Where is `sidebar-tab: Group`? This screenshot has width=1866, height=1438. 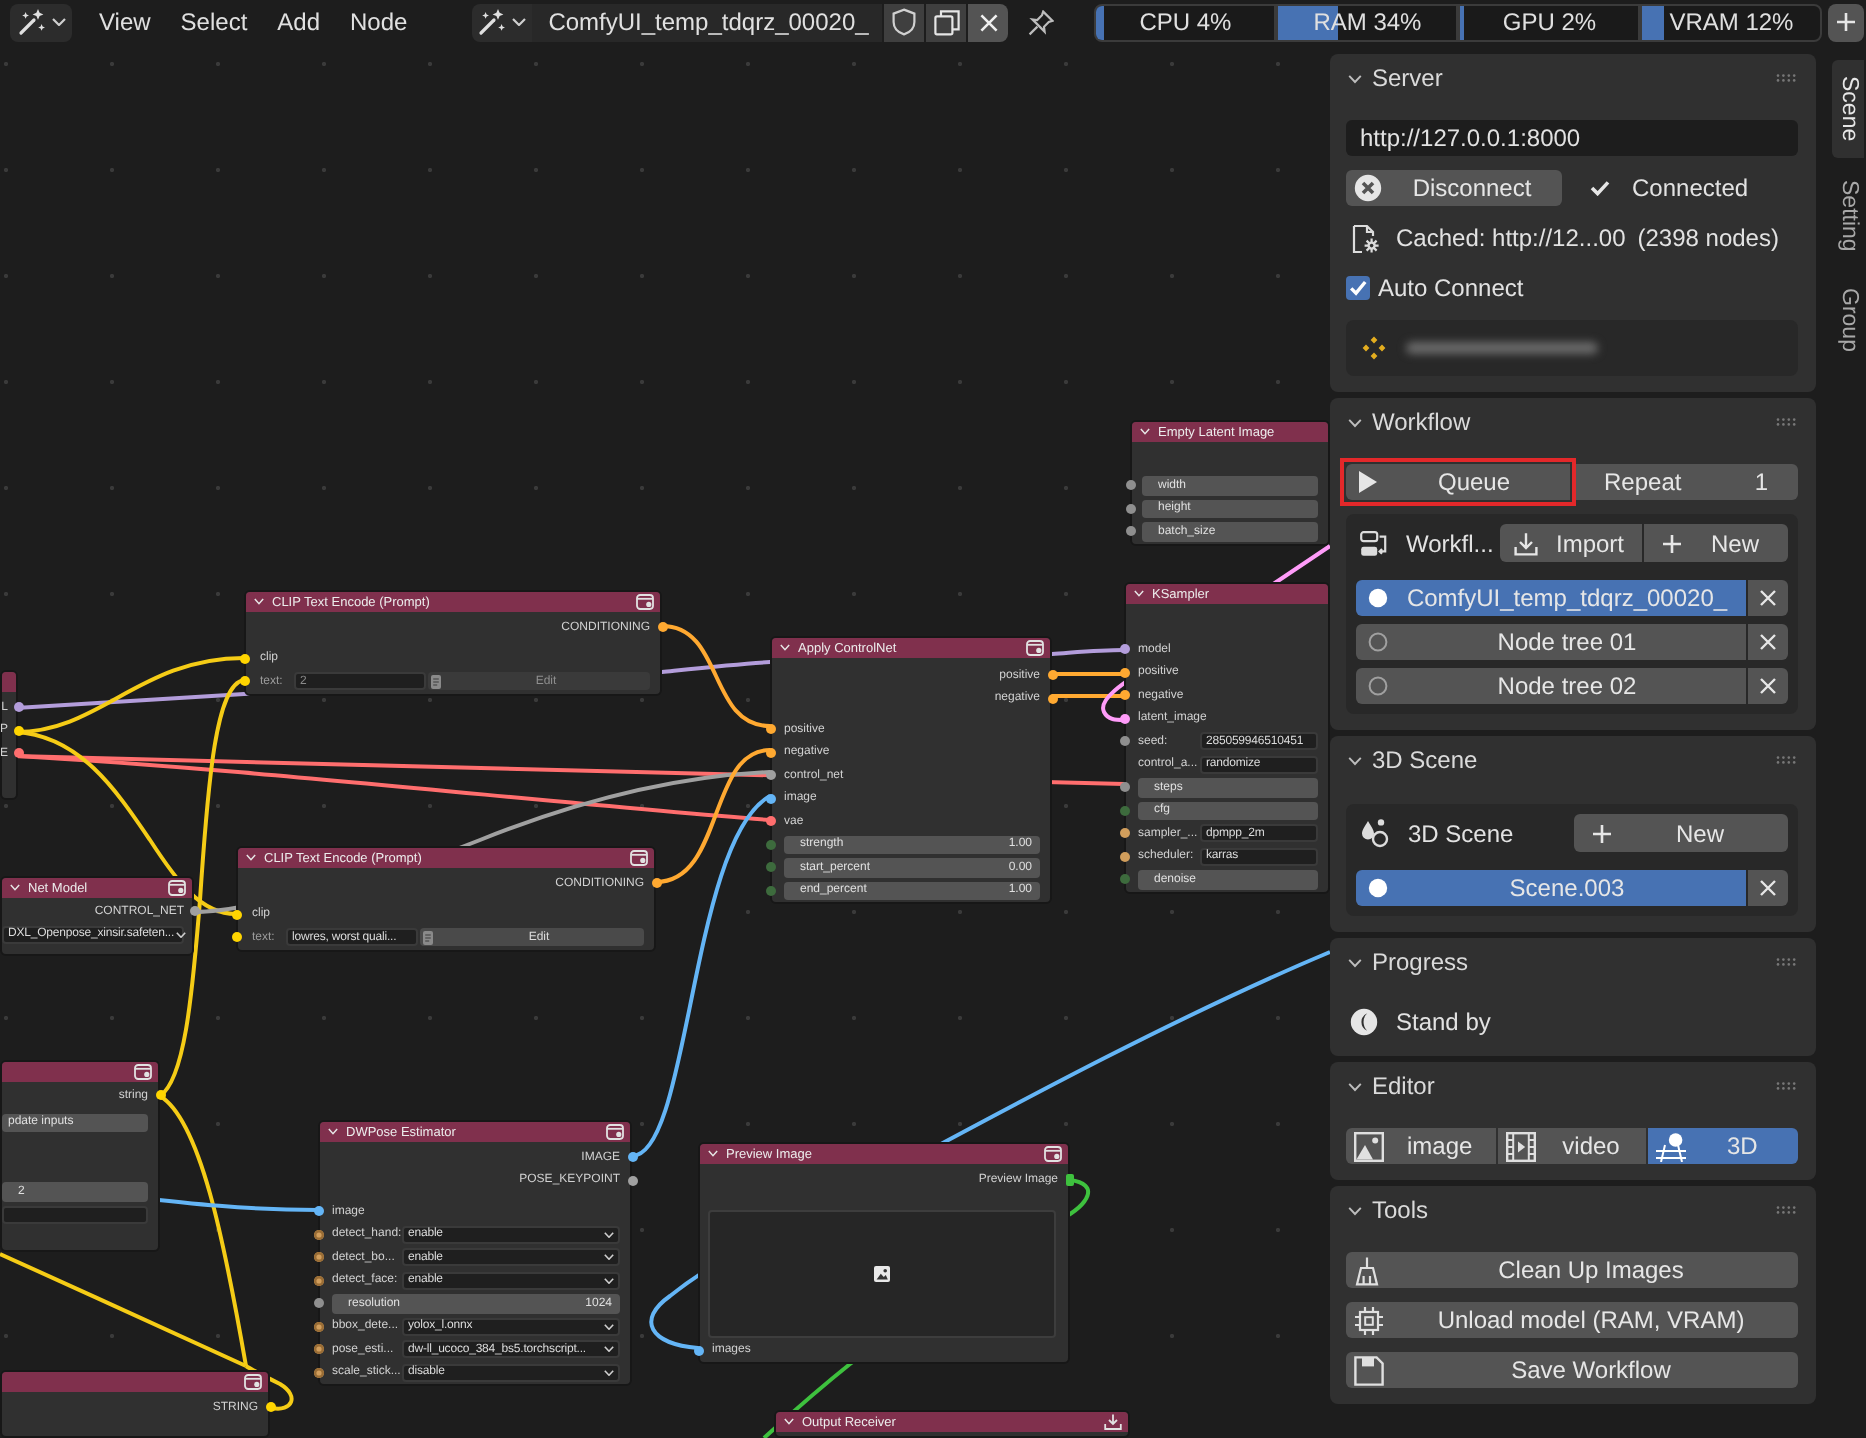 sidebar-tab: Group is located at coordinates (1848, 320).